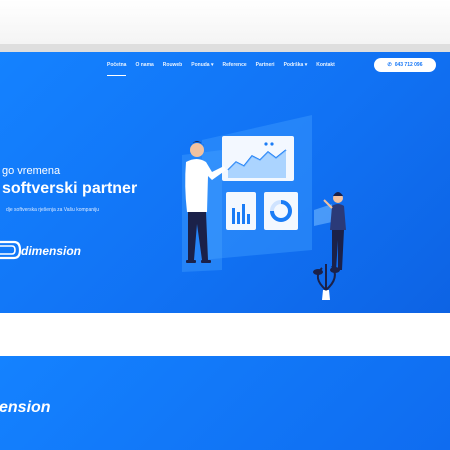 The height and width of the screenshot is (450, 450). I want to click on nav-item-ponuda: Ponuda ▾, so click(202, 67).